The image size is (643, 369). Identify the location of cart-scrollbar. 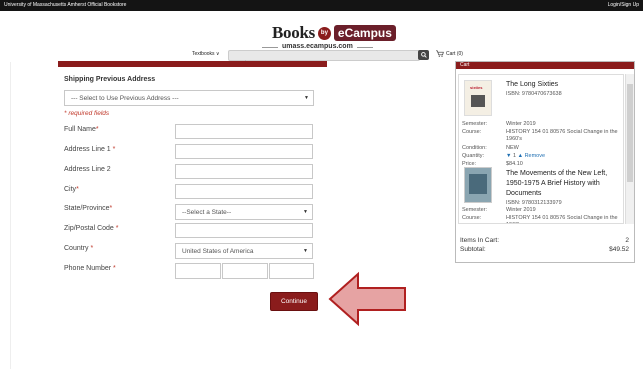
(629, 149).